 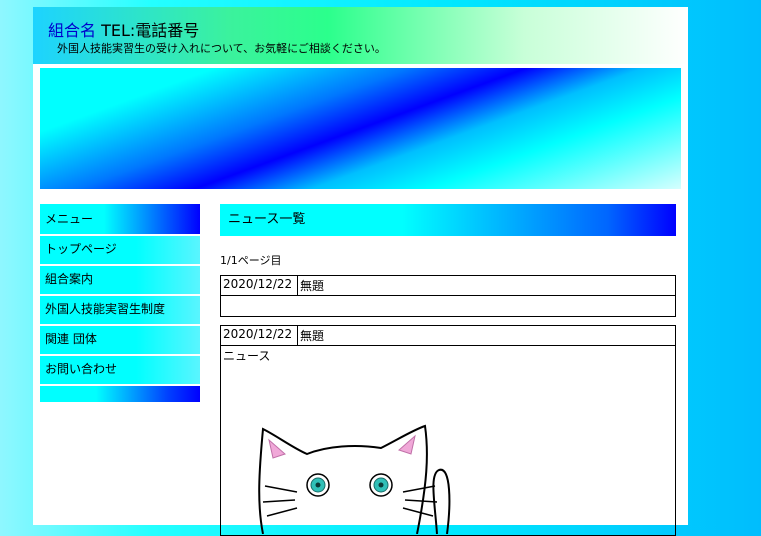 What do you see at coordinates (354, 479) in the screenshot?
I see `cat-illustration` at bounding box center [354, 479].